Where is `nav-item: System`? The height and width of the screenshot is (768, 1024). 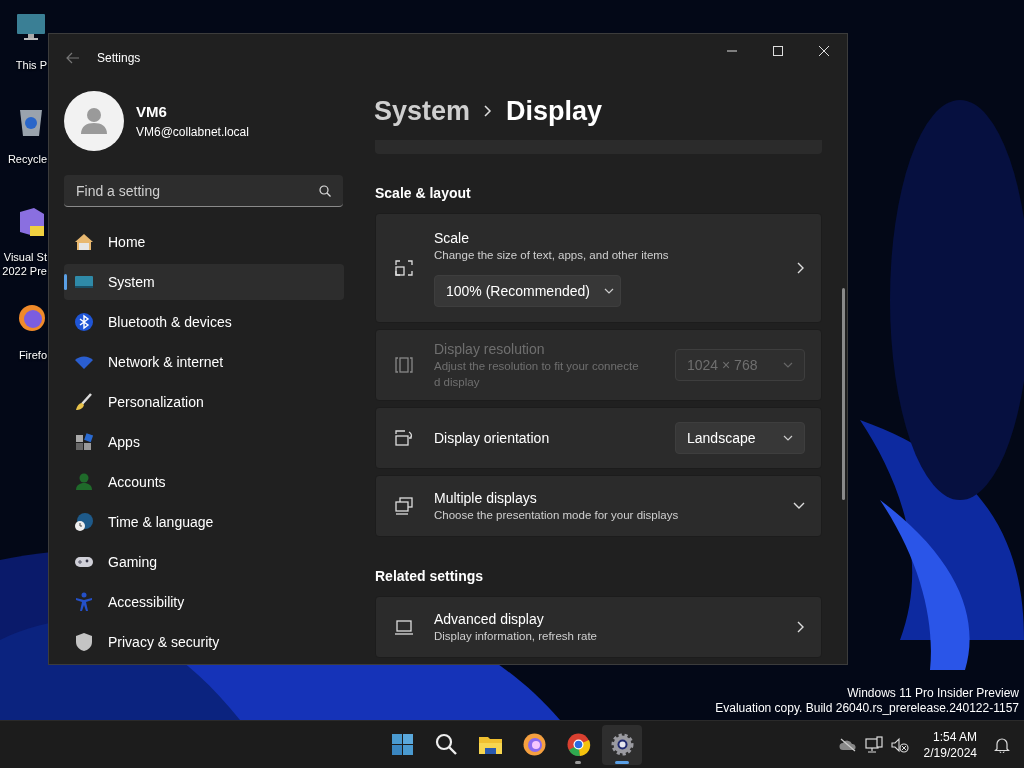
nav-item: System is located at coordinates (204, 282).